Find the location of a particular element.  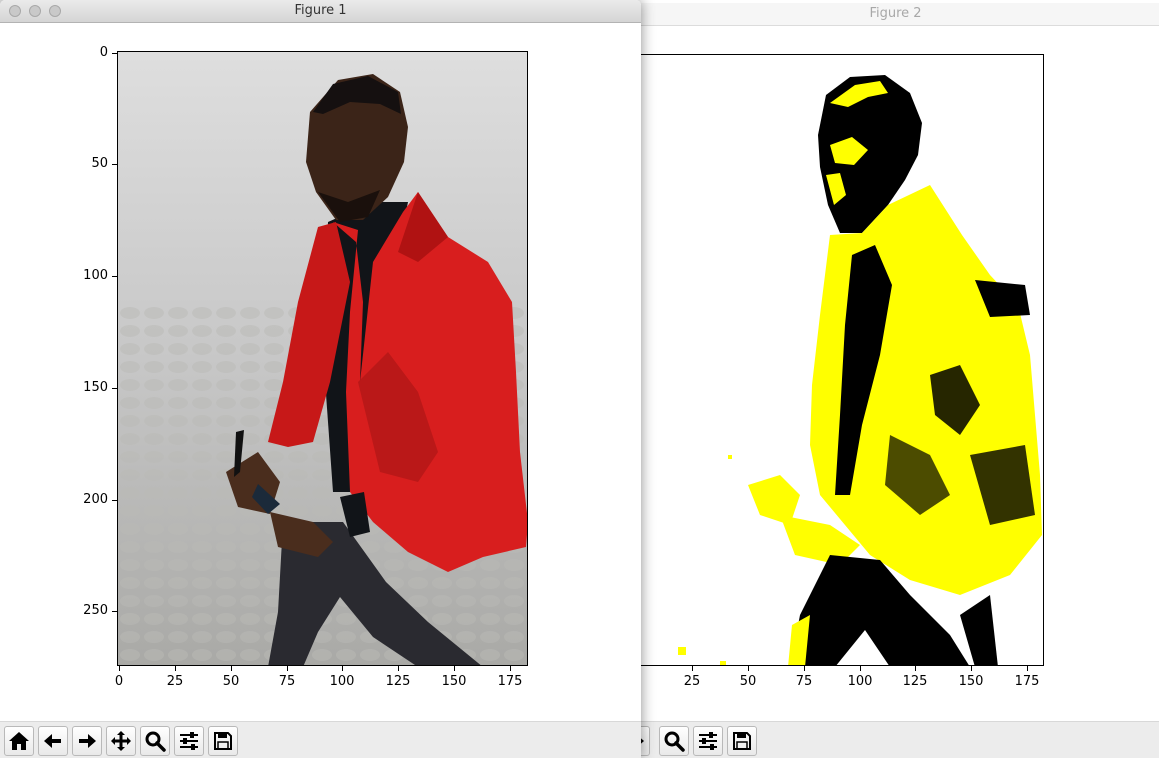

pan-button is located at coordinates (121, 741).